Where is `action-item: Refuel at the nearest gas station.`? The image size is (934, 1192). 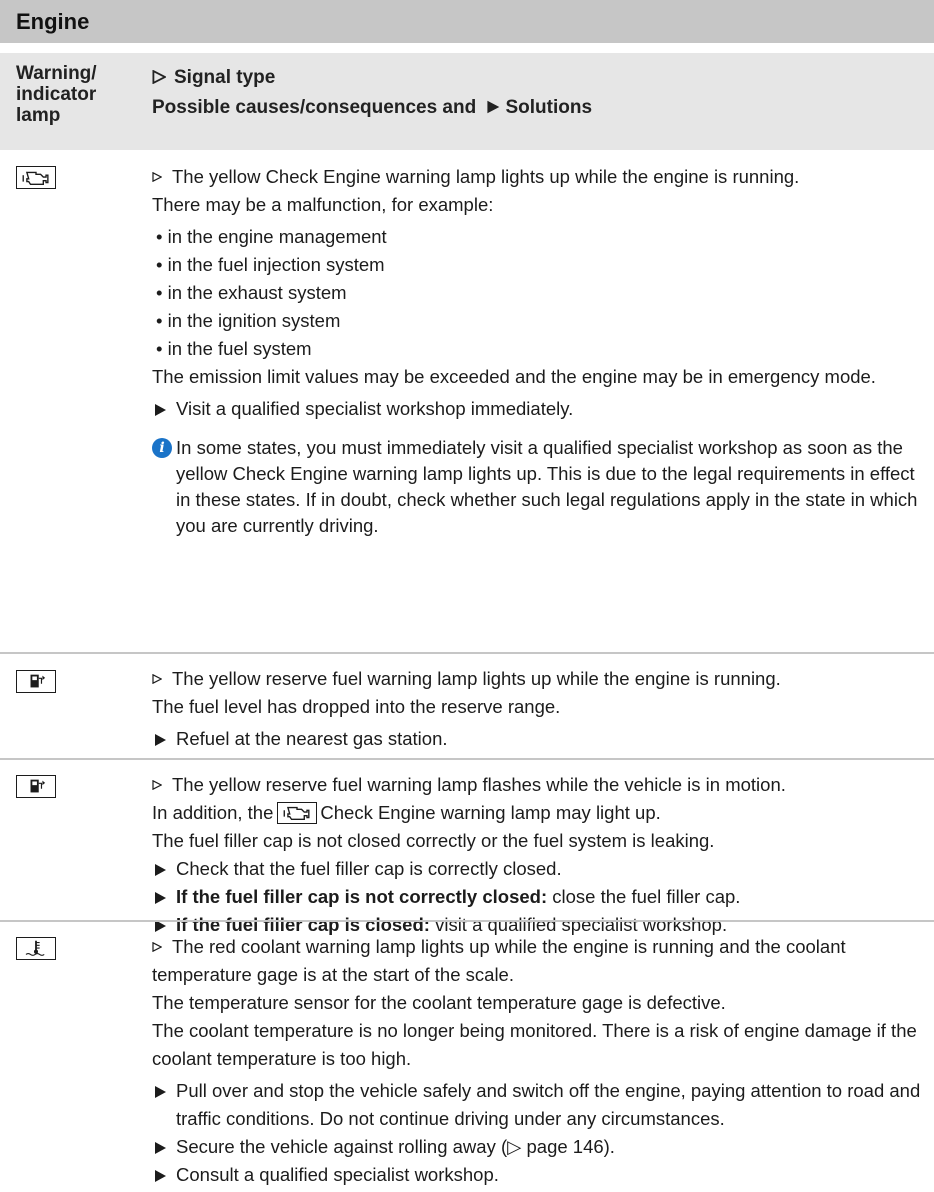 action-item: Refuel at the nearest gas station. is located at coordinates (537, 739).